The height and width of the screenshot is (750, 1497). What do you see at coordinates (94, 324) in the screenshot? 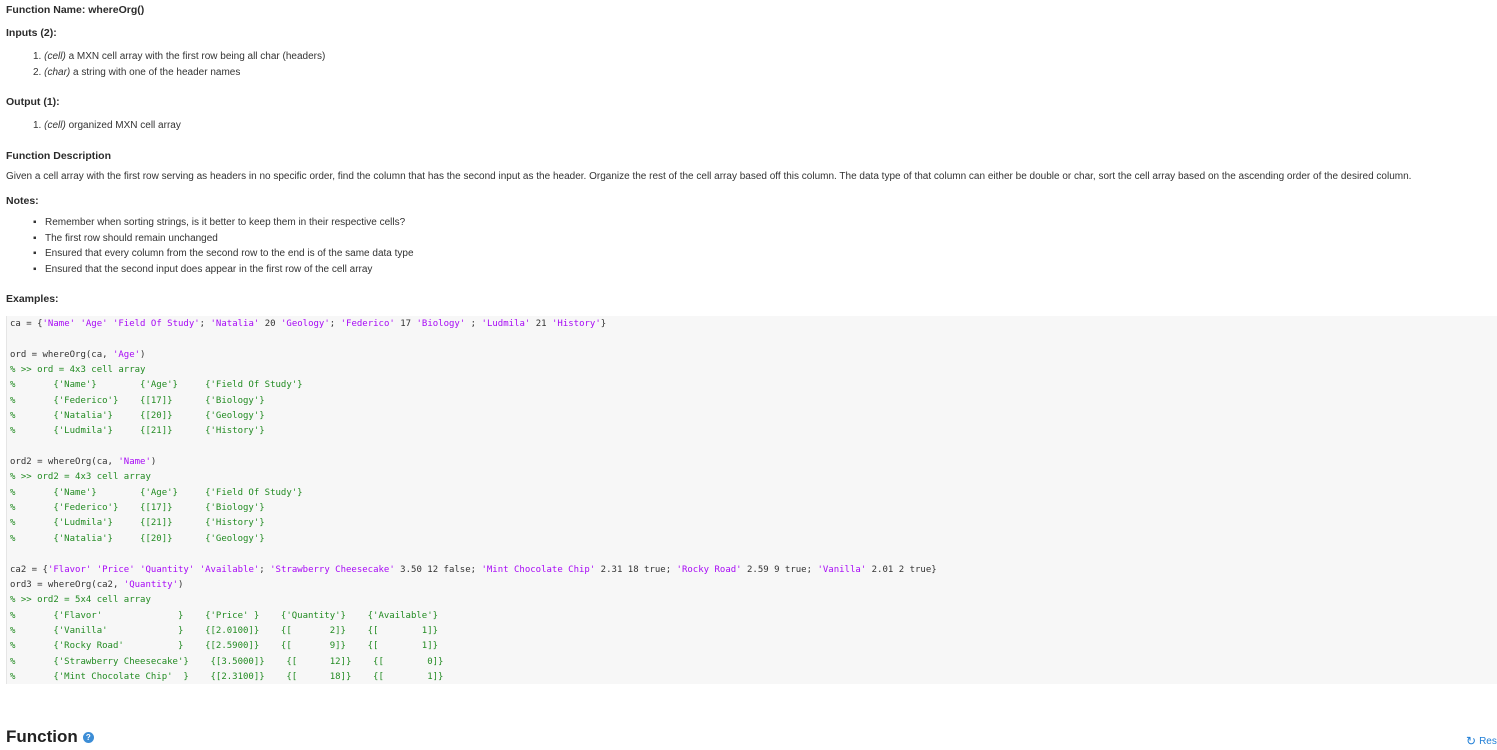
I see `code-string: 'Age'` at bounding box center [94, 324].